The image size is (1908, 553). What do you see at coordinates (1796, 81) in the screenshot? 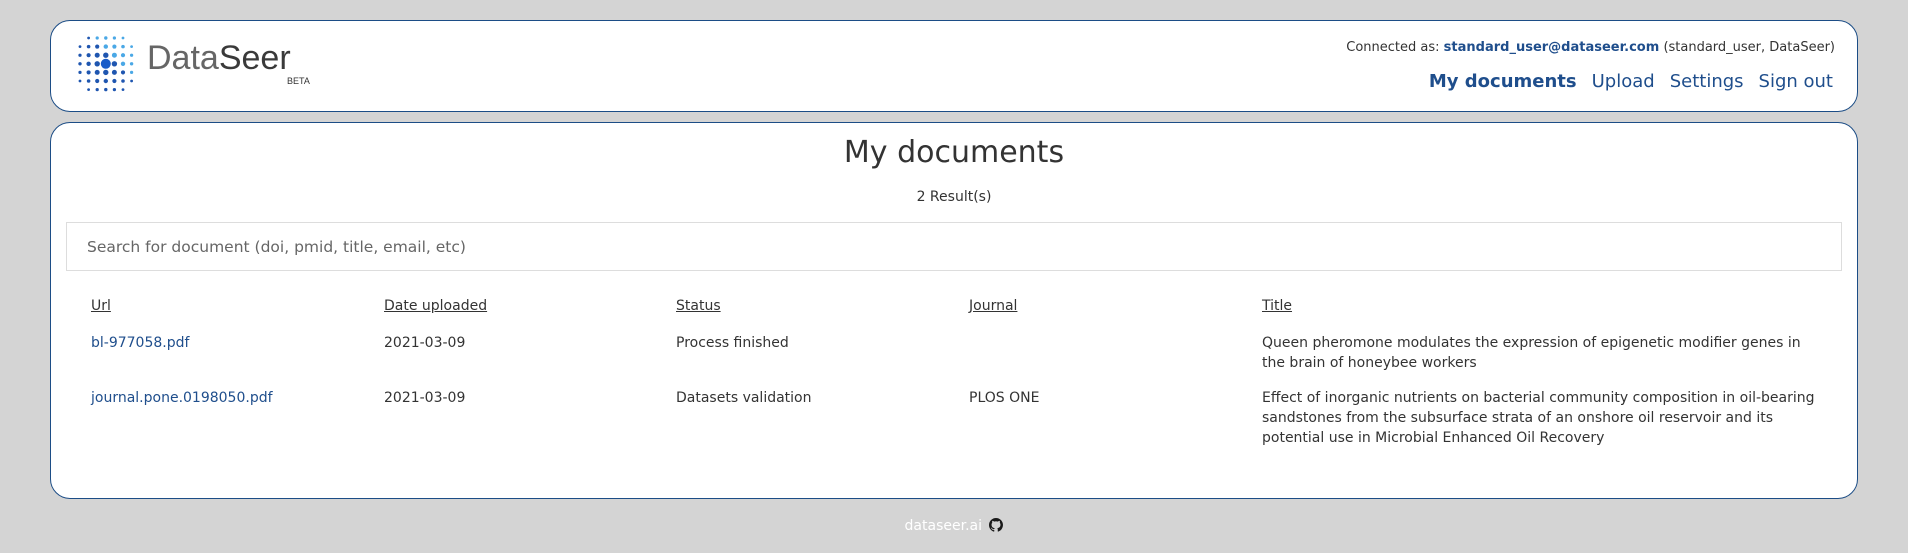
I see `nav-sign-out: Sign out` at bounding box center [1796, 81].